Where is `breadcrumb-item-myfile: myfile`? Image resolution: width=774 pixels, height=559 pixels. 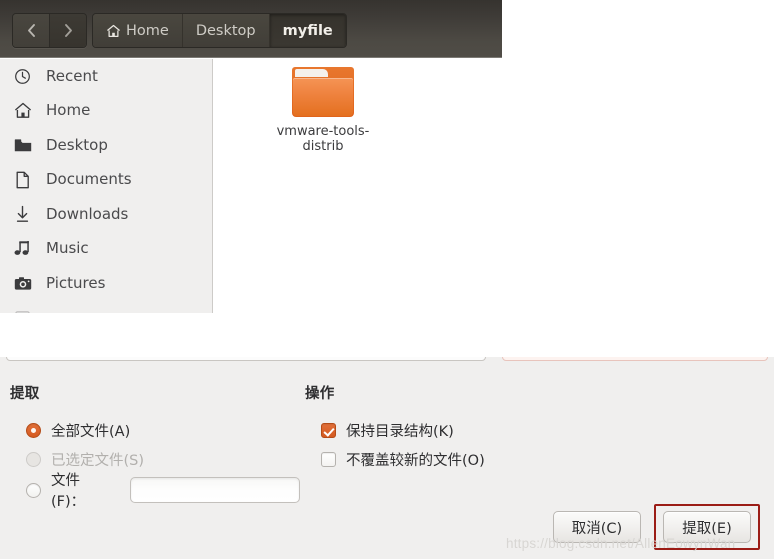 breadcrumb-item-myfile: myfile is located at coordinates (307, 30).